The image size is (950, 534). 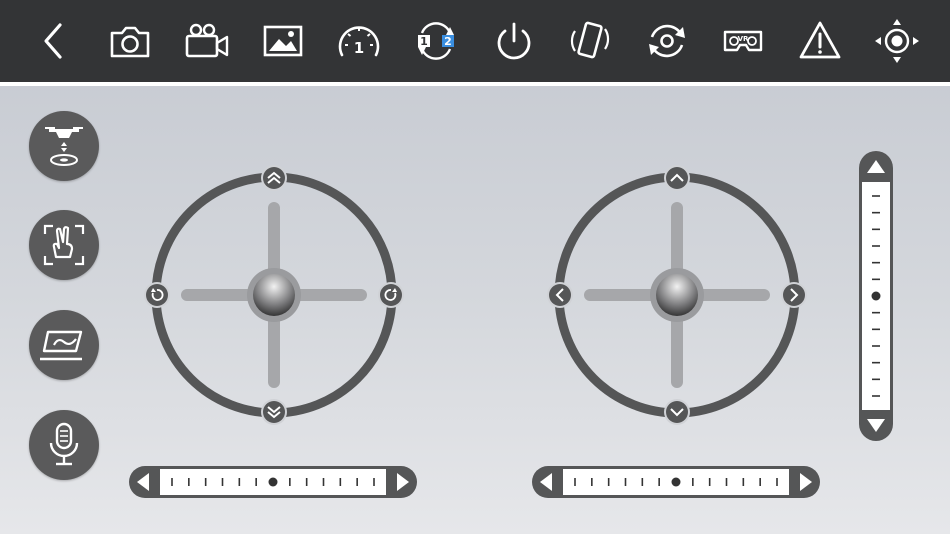 I want to click on phone-tilt-icon, so click(x=590, y=40).